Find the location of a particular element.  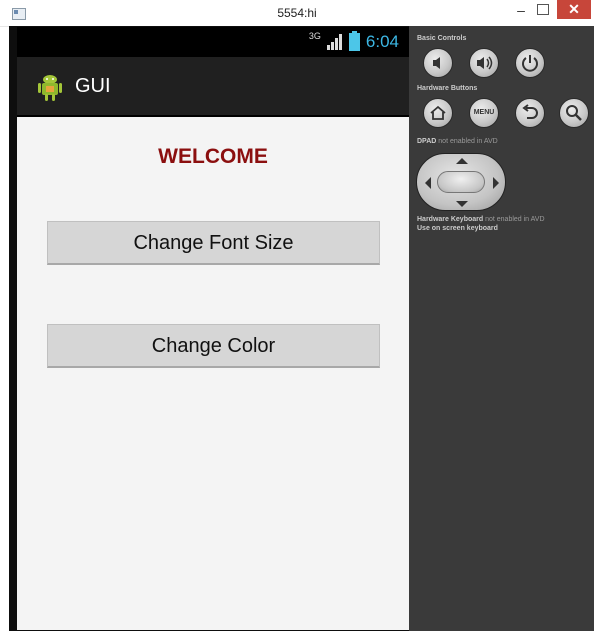

dpad-center-button is located at coordinates (461, 182).